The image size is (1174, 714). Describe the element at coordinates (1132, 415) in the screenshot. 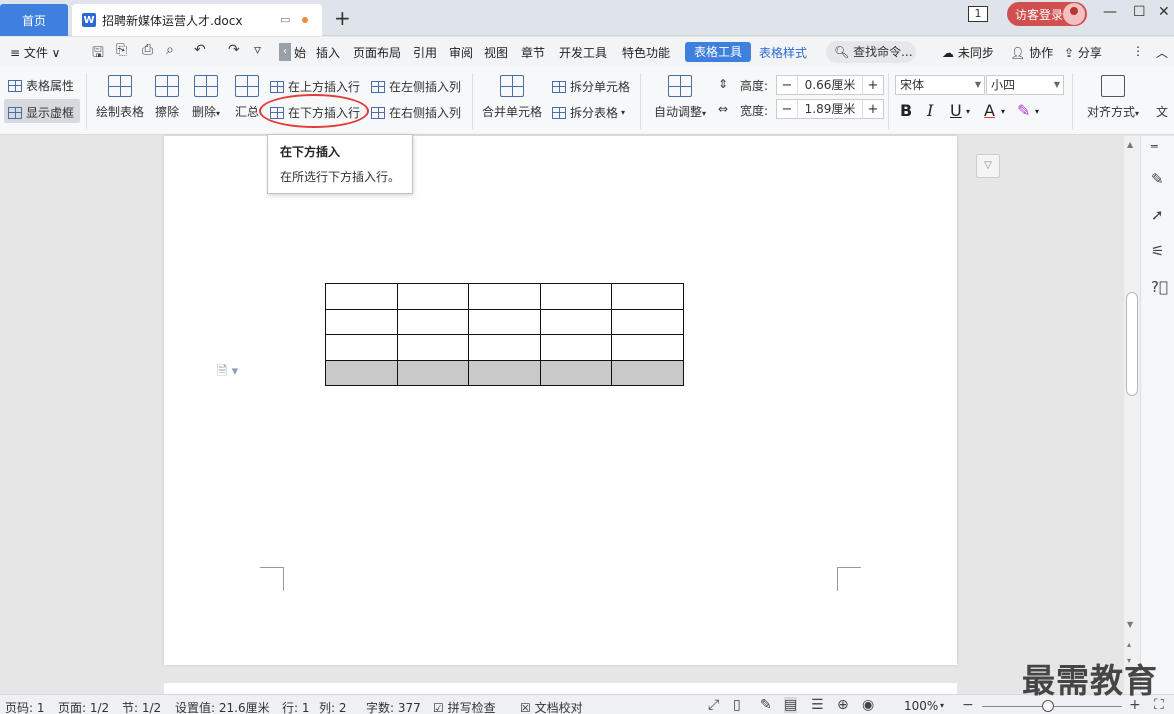

I see `vertical-scrollbar: ▲ ▼ ▴ ▾` at that location.